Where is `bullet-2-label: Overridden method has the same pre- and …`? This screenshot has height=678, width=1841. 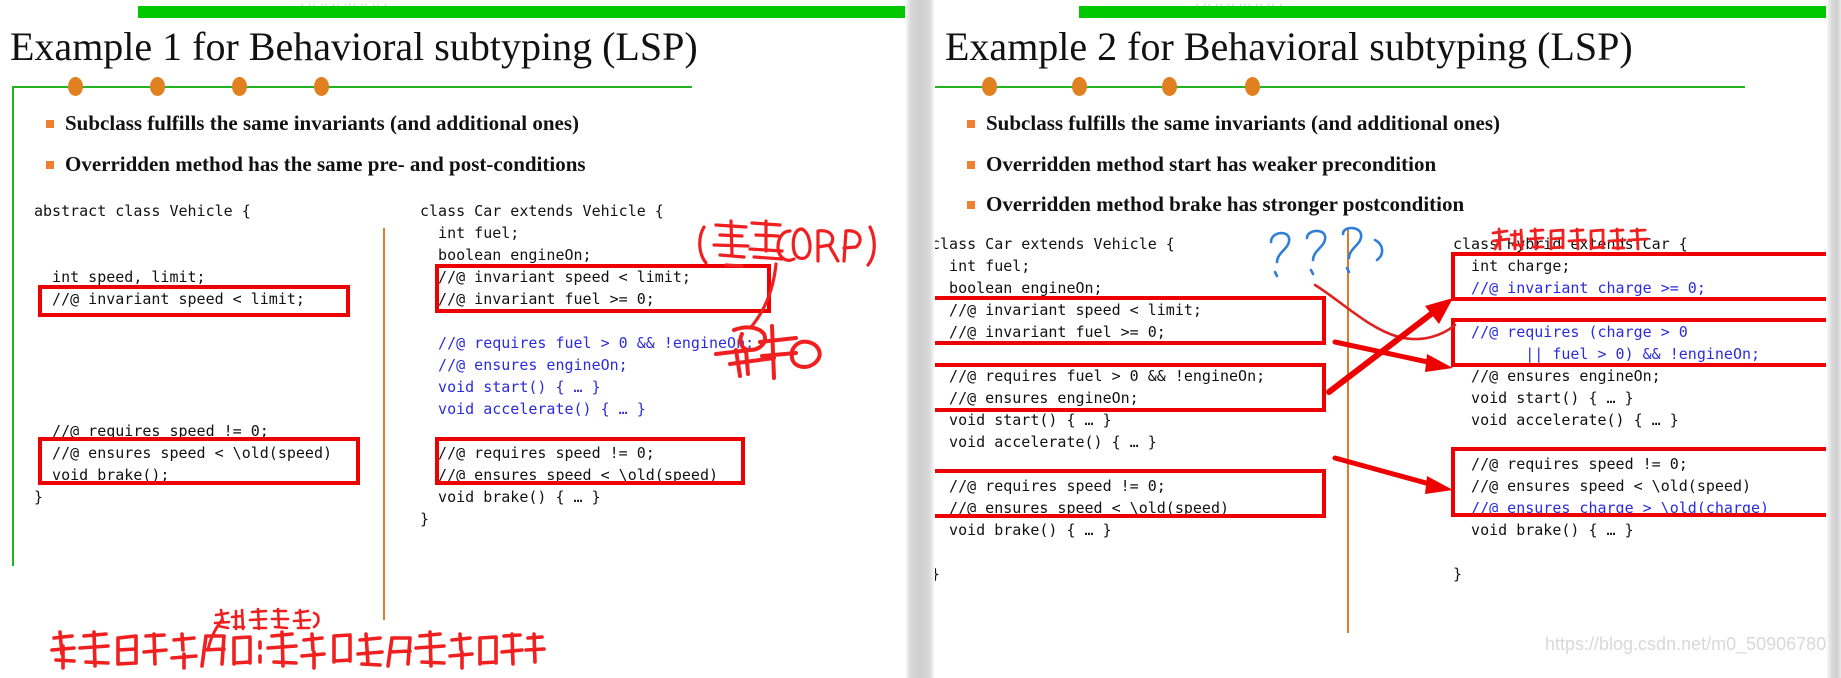
bullet-2-label: Overridden method has the same pre- and … is located at coordinates (325, 164).